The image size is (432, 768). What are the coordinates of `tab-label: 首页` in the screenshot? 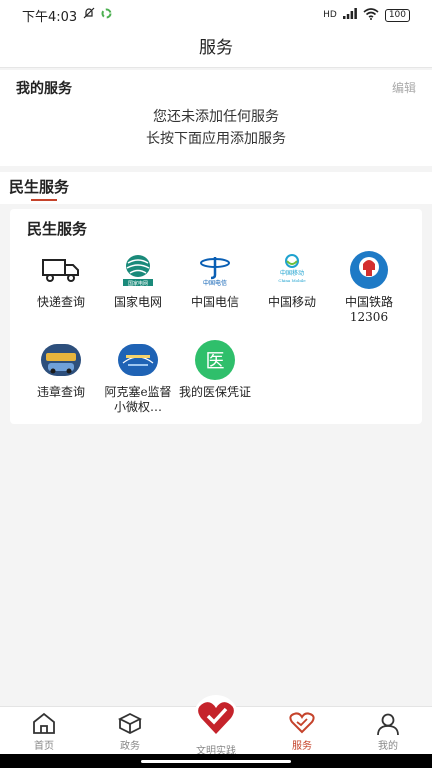 It's located at (44, 746).